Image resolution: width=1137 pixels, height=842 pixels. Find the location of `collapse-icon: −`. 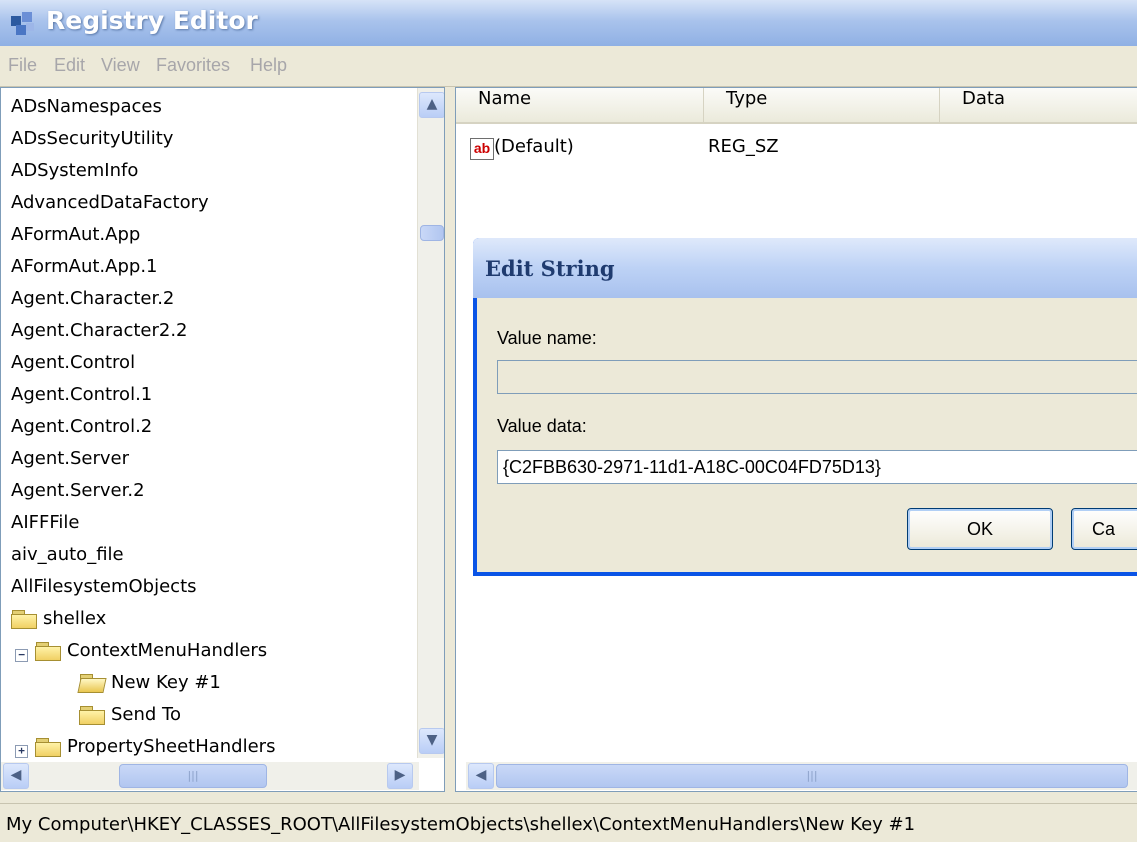

collapse-icon: − is located at coordinates (21, 655).